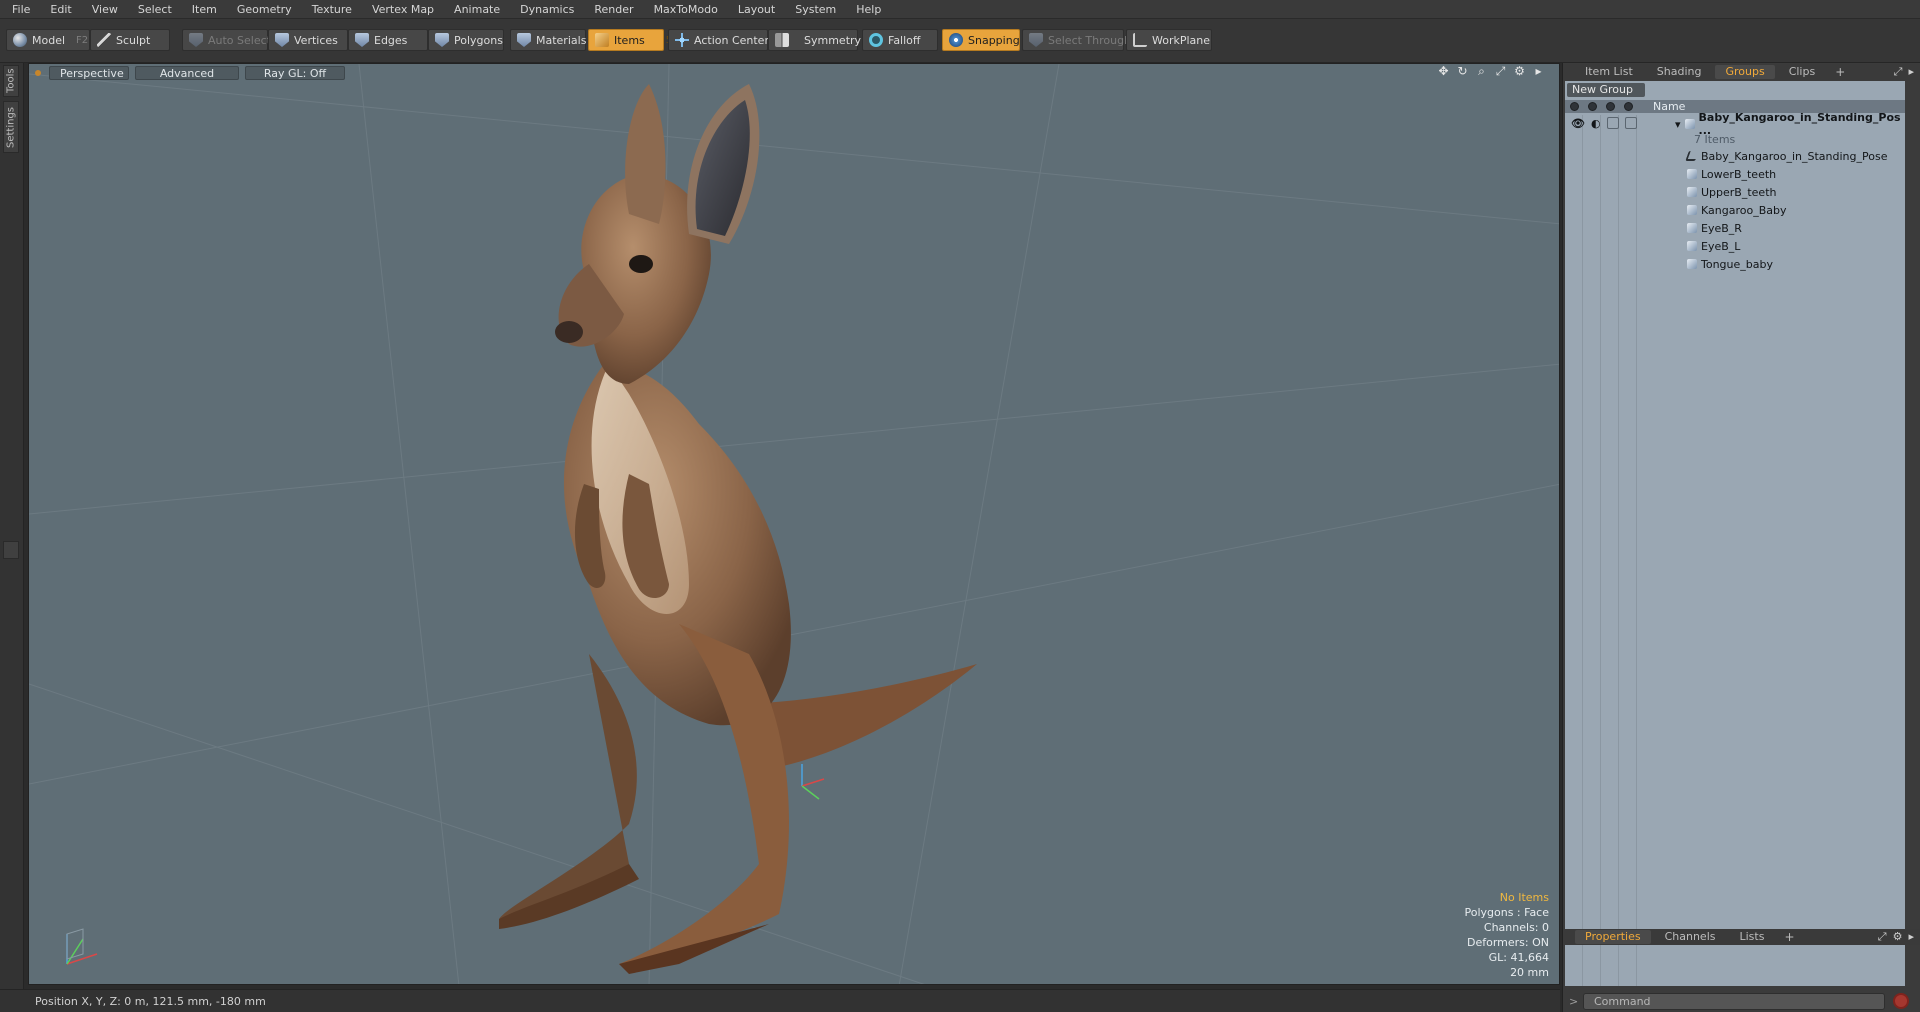 This screenshot has height=1012, width=1920. What do you see at coordinates (813, 782) in the screenshot?
I see `transform-gizmo` at bounding box center [813, 782].